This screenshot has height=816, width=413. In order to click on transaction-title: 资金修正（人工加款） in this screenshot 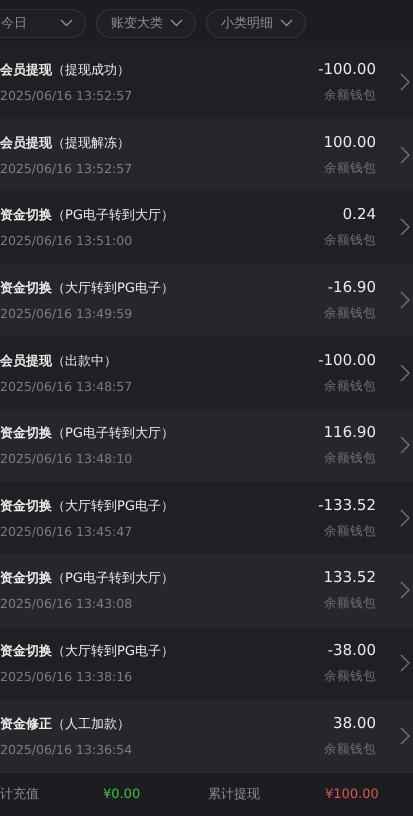, I will do `click(65, 724)`.